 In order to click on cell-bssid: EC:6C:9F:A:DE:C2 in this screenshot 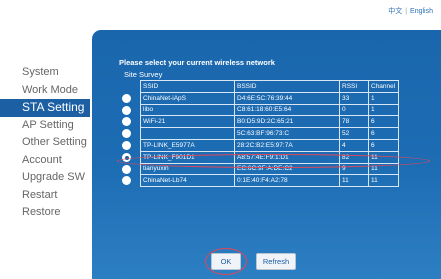, I will do `click(287, 169)`.